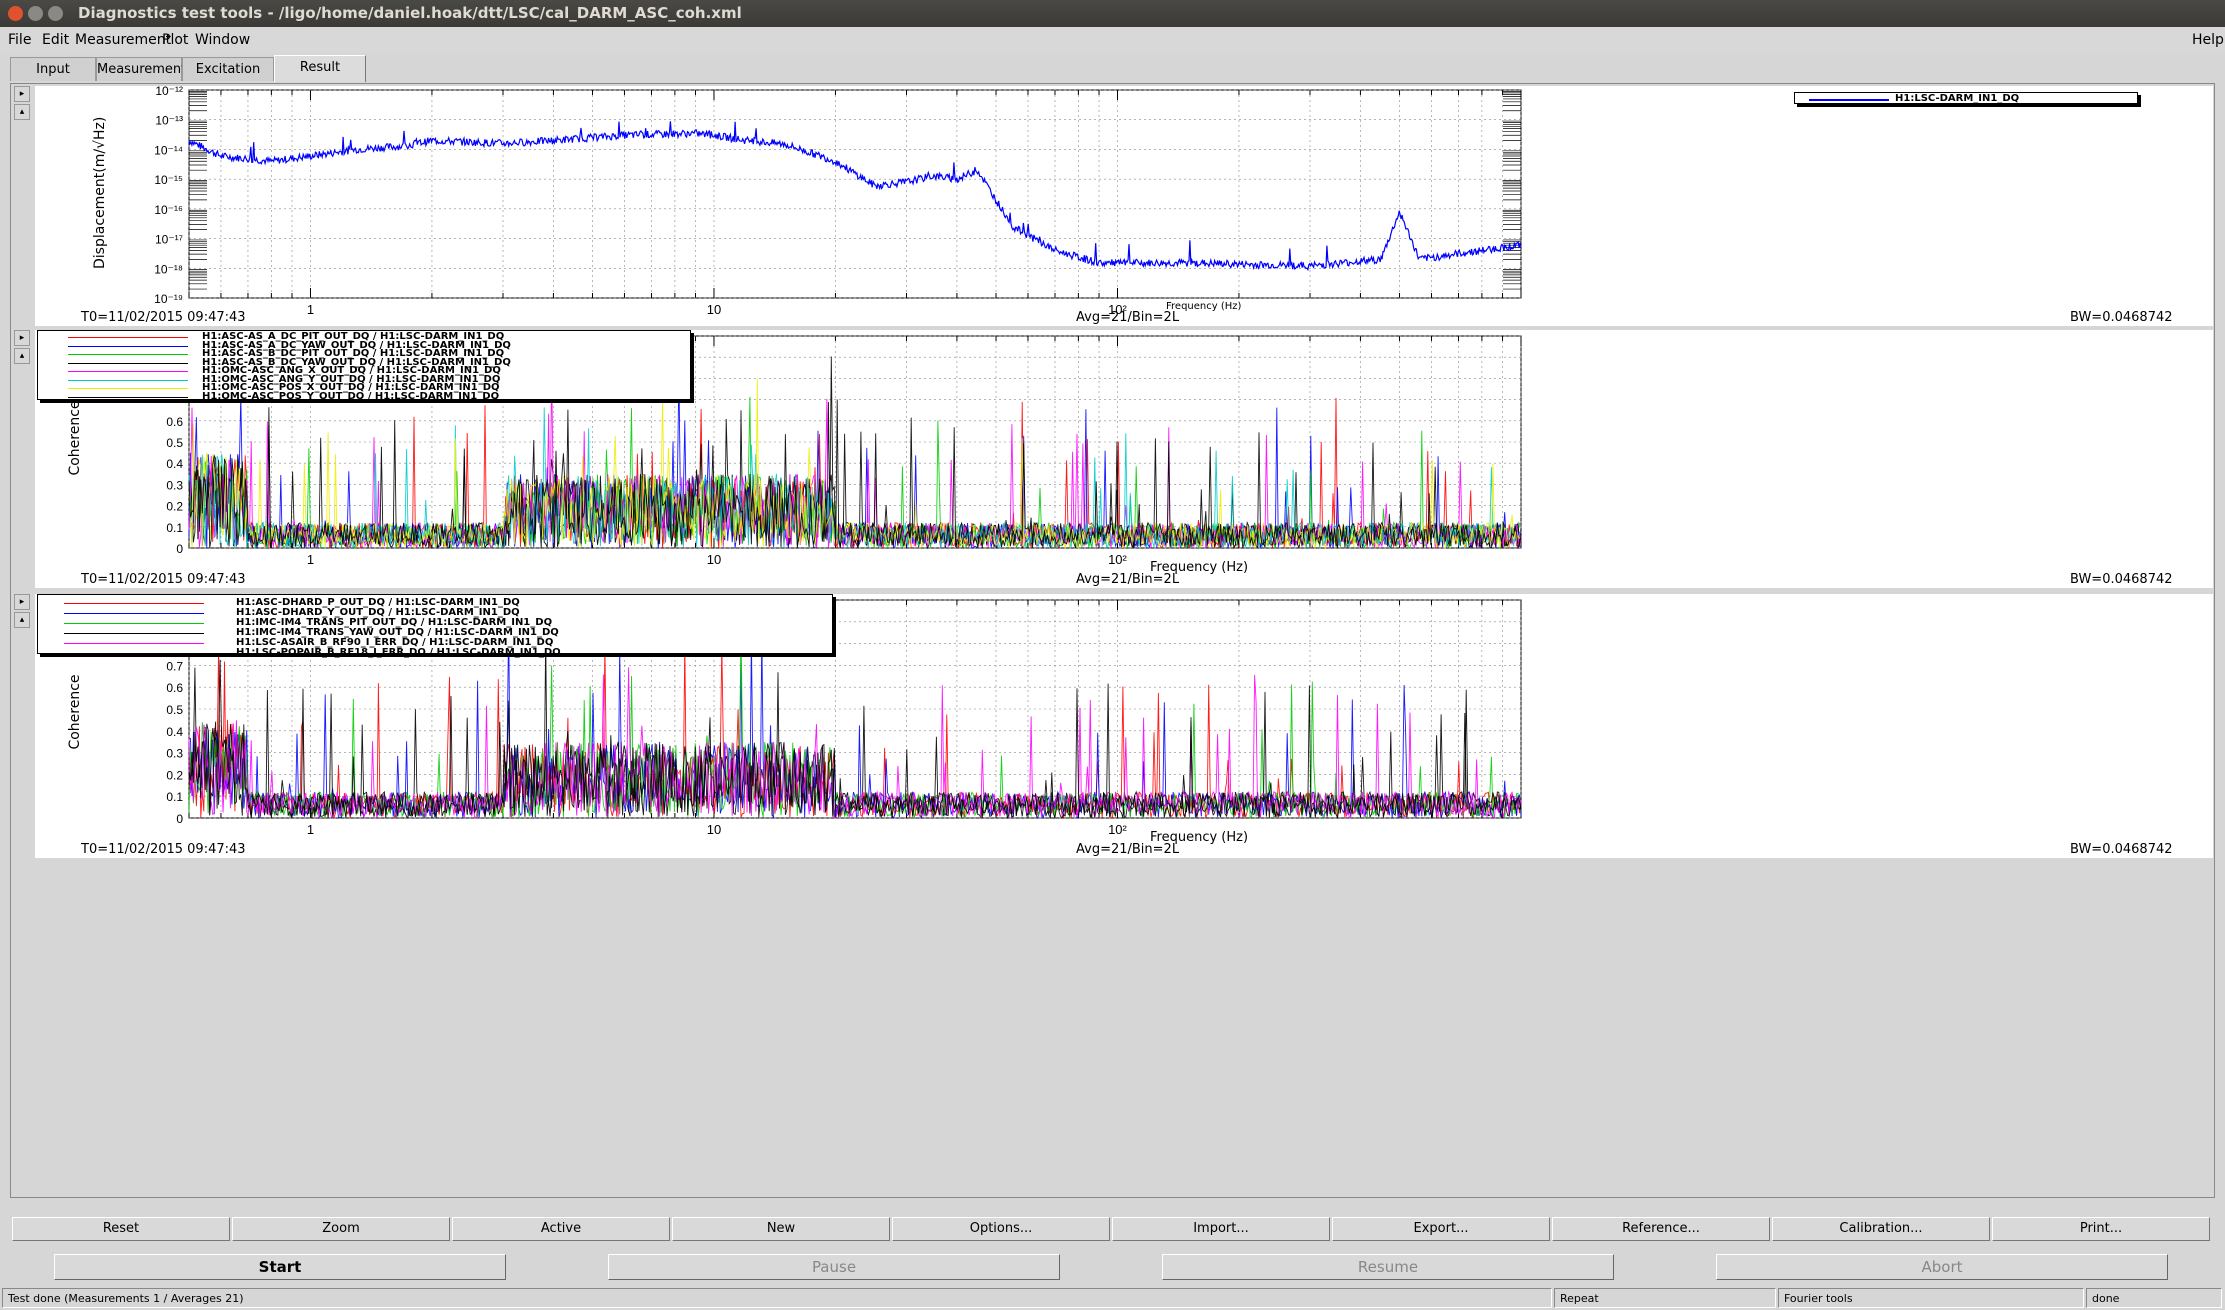  I want to click on status-message: Test done (Measurements 1 / Averages 21), so click(777, 1298).